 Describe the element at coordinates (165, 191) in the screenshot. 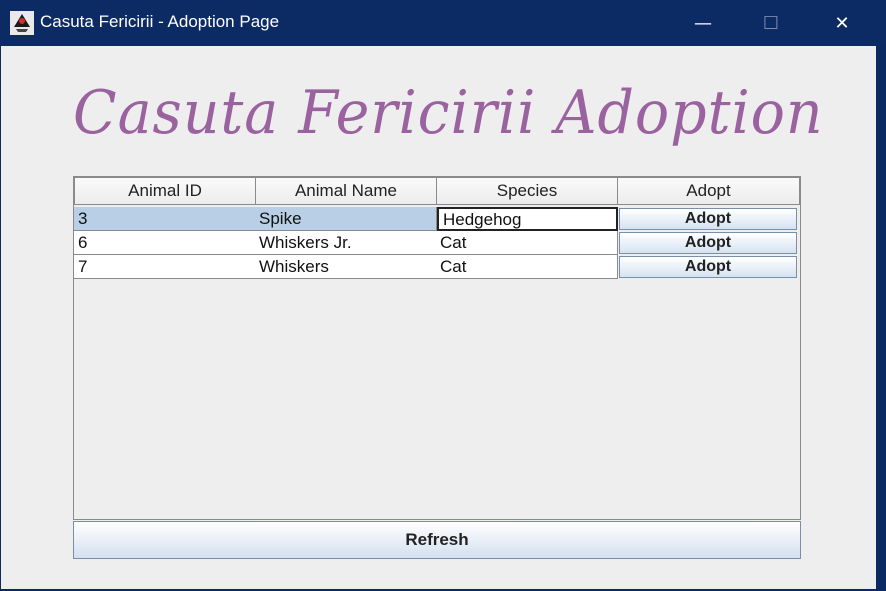

I see `column-header-animal-id: Animal ID` at that location.